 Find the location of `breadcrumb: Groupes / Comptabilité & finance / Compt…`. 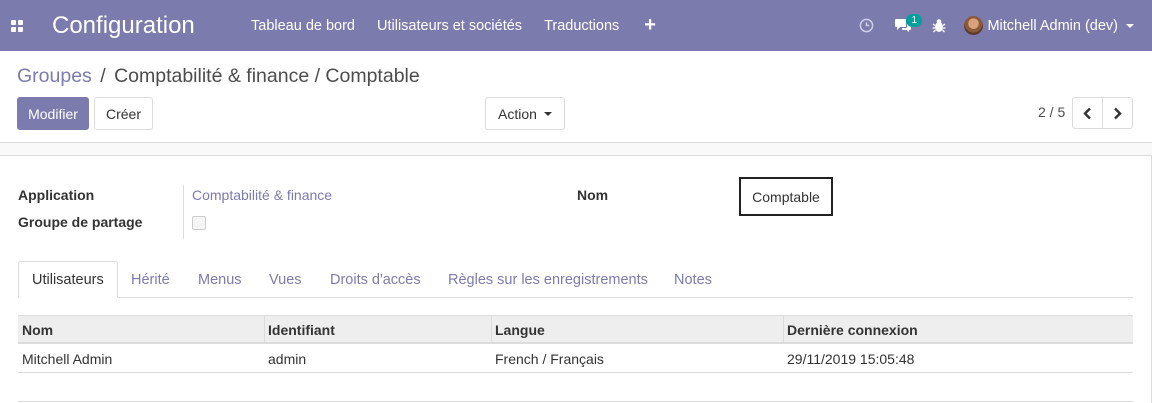

breadcrumb: Groupes / Comptabilité & finance / Compt… is located at coordinates (218, 76).